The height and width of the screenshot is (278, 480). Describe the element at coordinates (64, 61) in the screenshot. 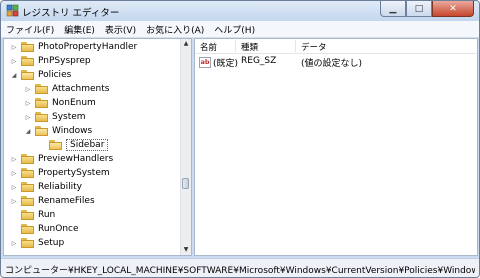

I see `tree-item-label: PnPSysprep` at that location.